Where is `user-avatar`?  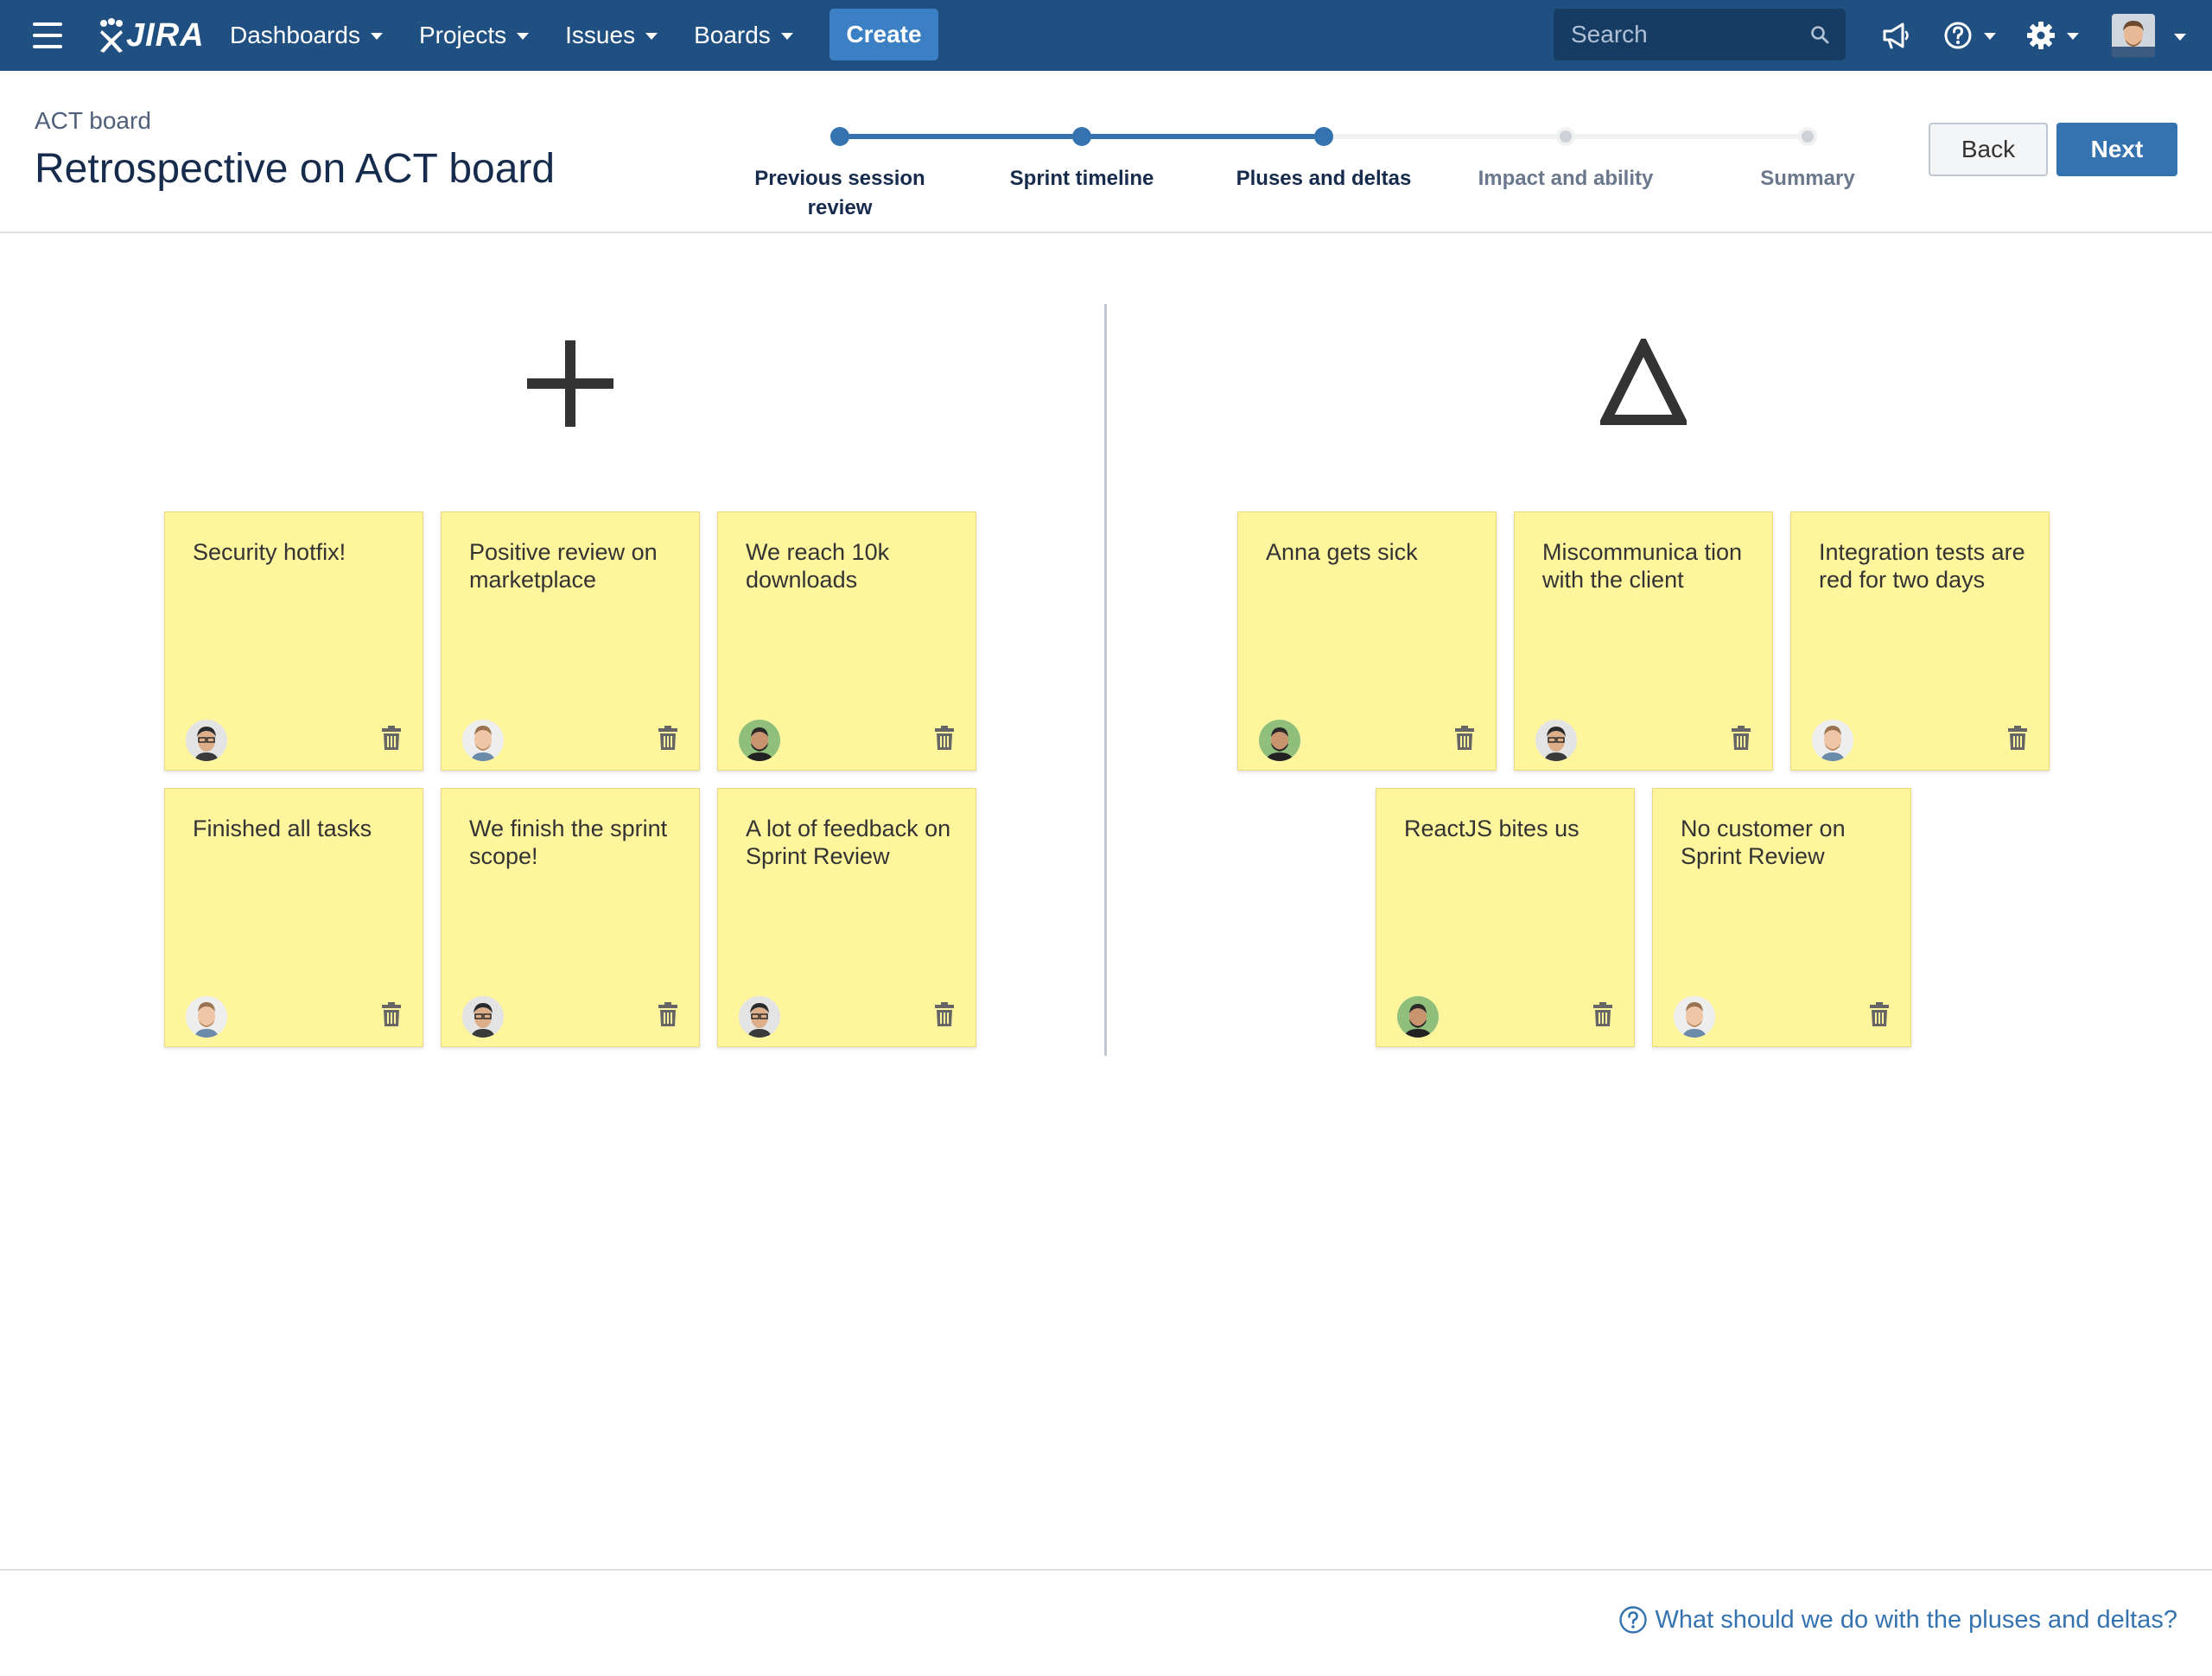
user-avatar is located at coordinates (2133, 35).